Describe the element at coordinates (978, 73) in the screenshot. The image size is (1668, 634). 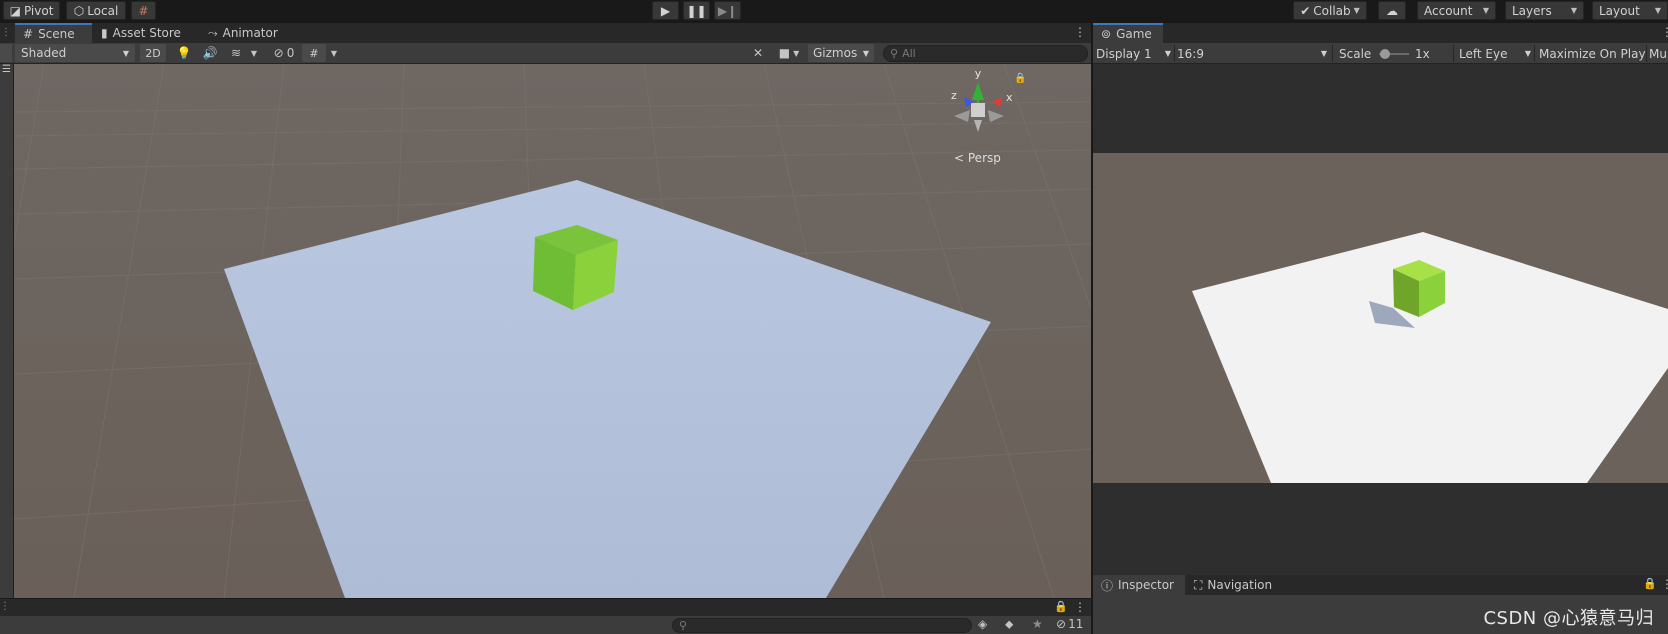
I see `gizmo-y-label: y` at that location.